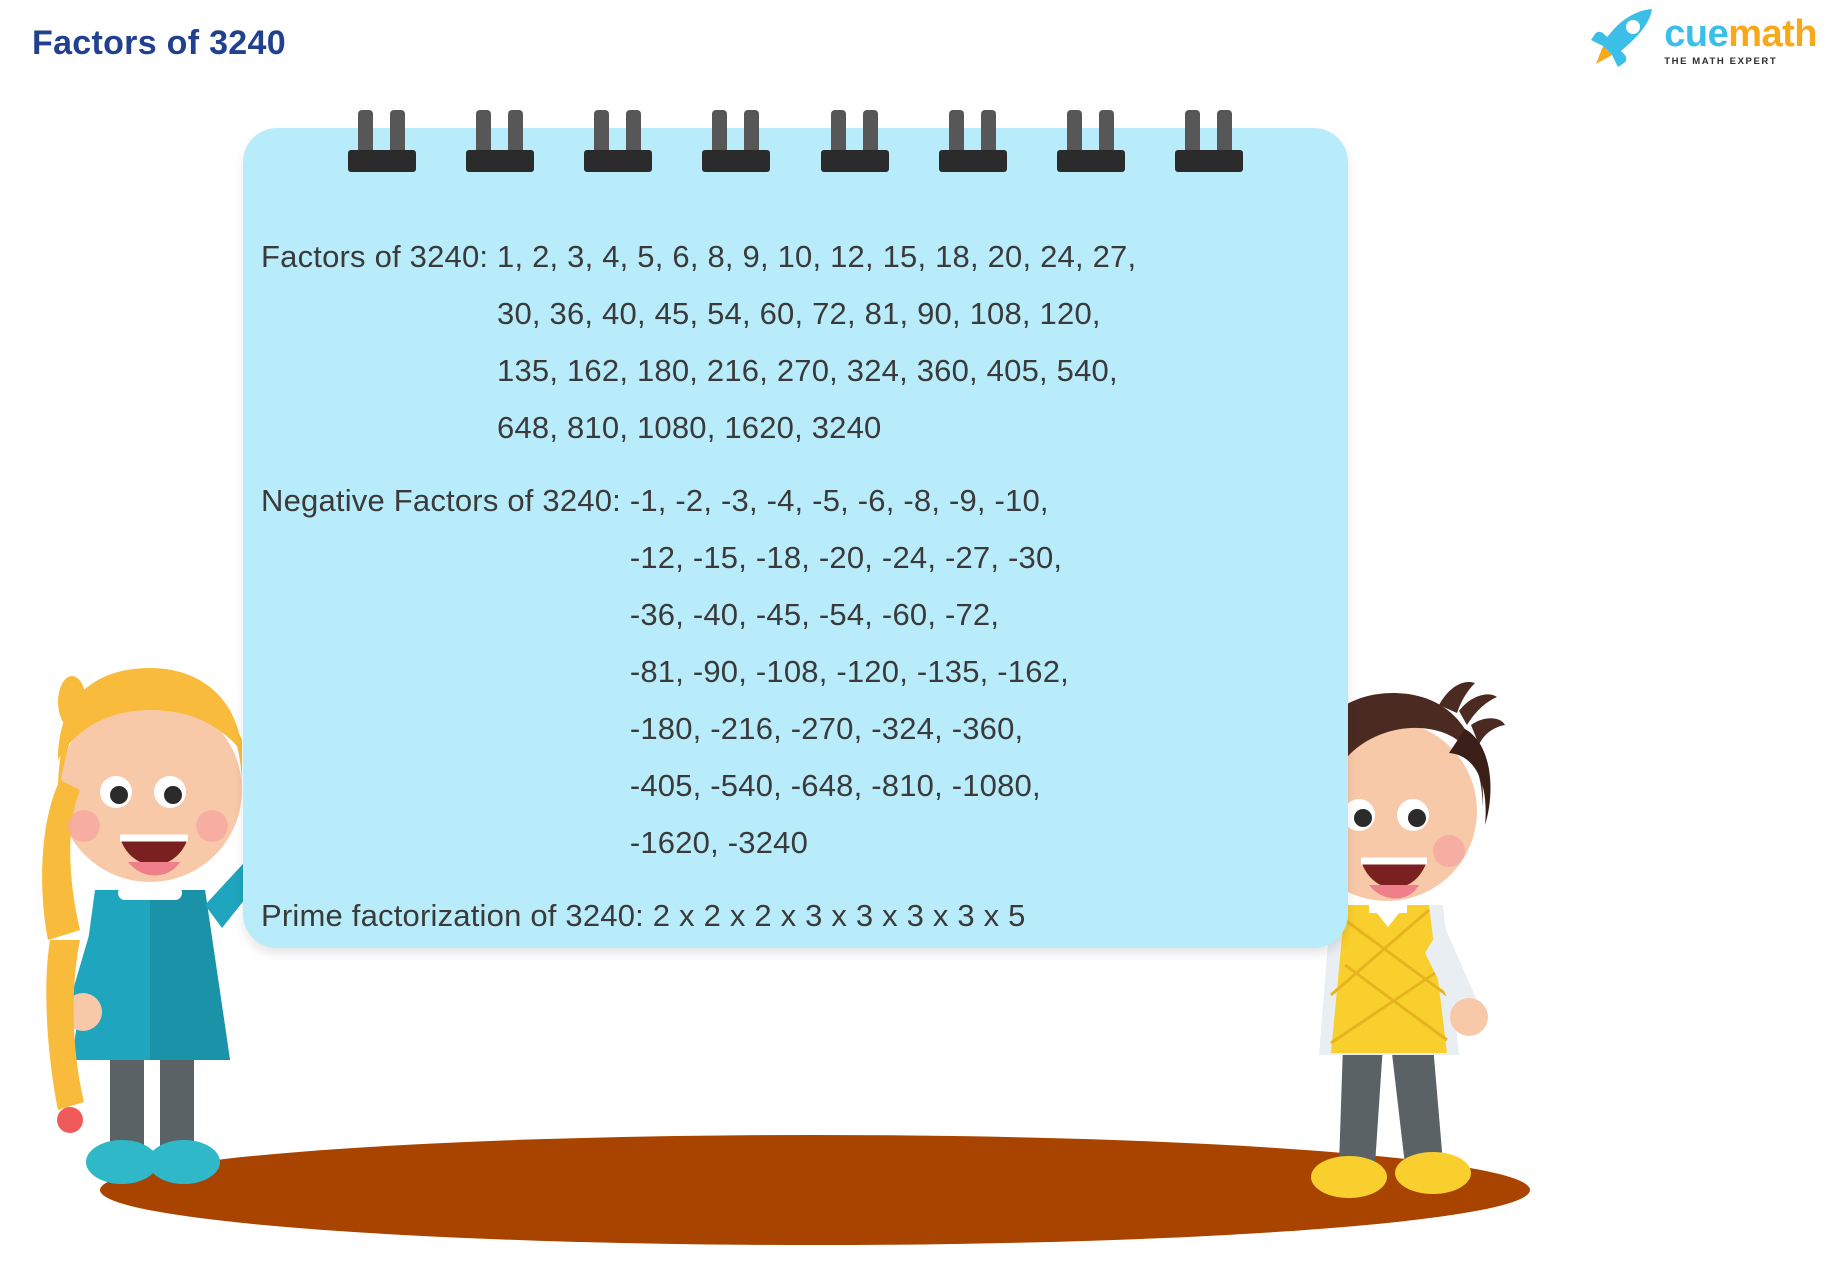  What do you see at coordinates (159, 43) in the screenshot?
I see `page-title: Factors of 3240` at bounding box center [159, 43].